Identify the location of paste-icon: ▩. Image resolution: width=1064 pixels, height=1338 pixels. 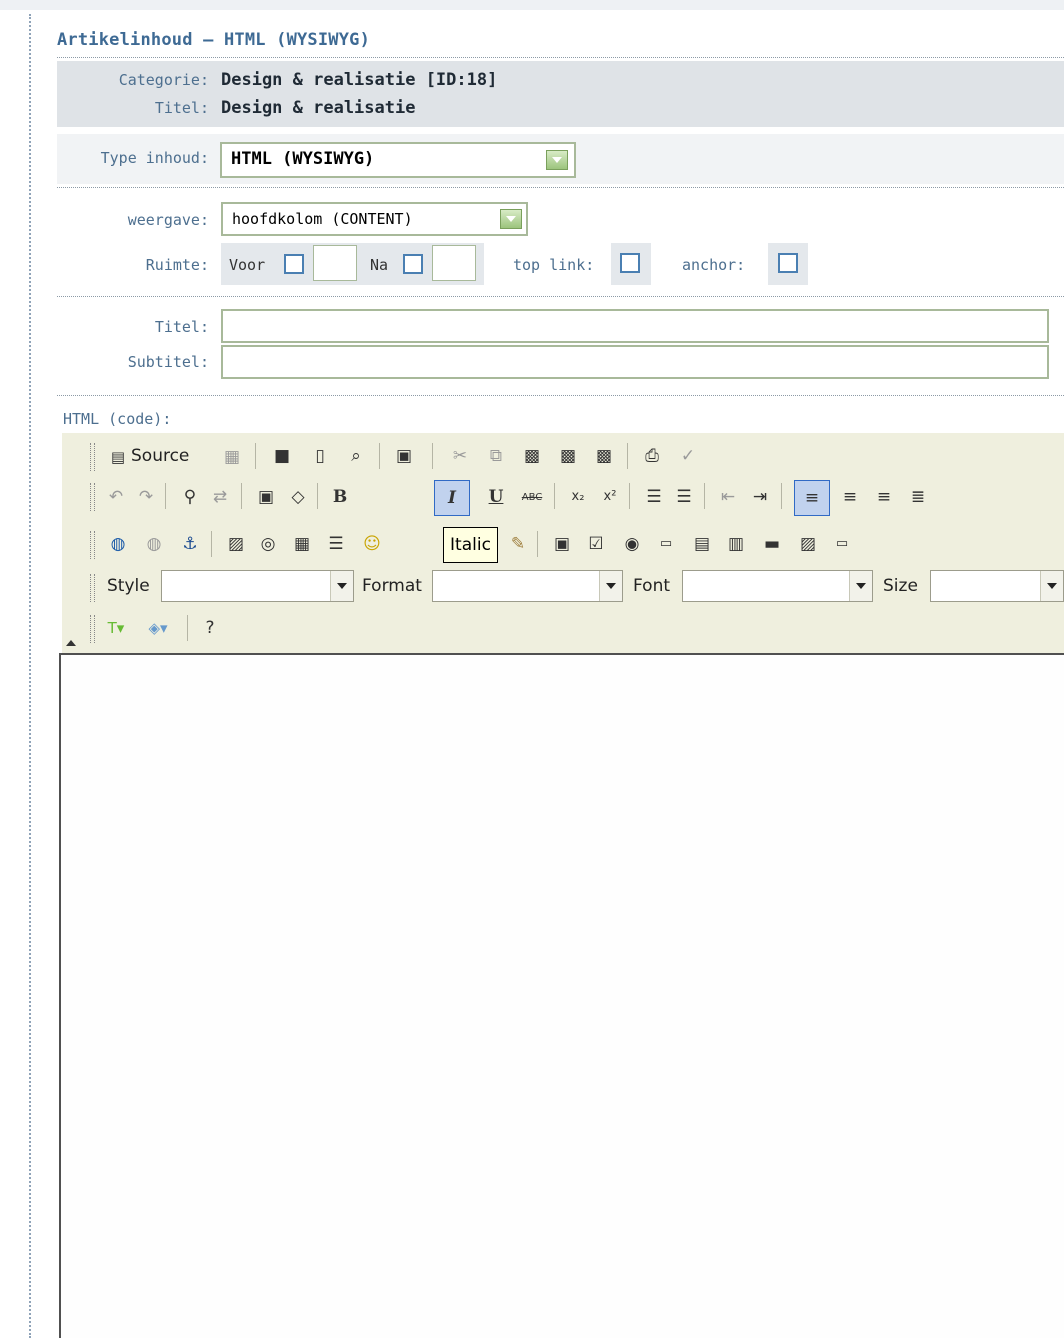
(532, 456).